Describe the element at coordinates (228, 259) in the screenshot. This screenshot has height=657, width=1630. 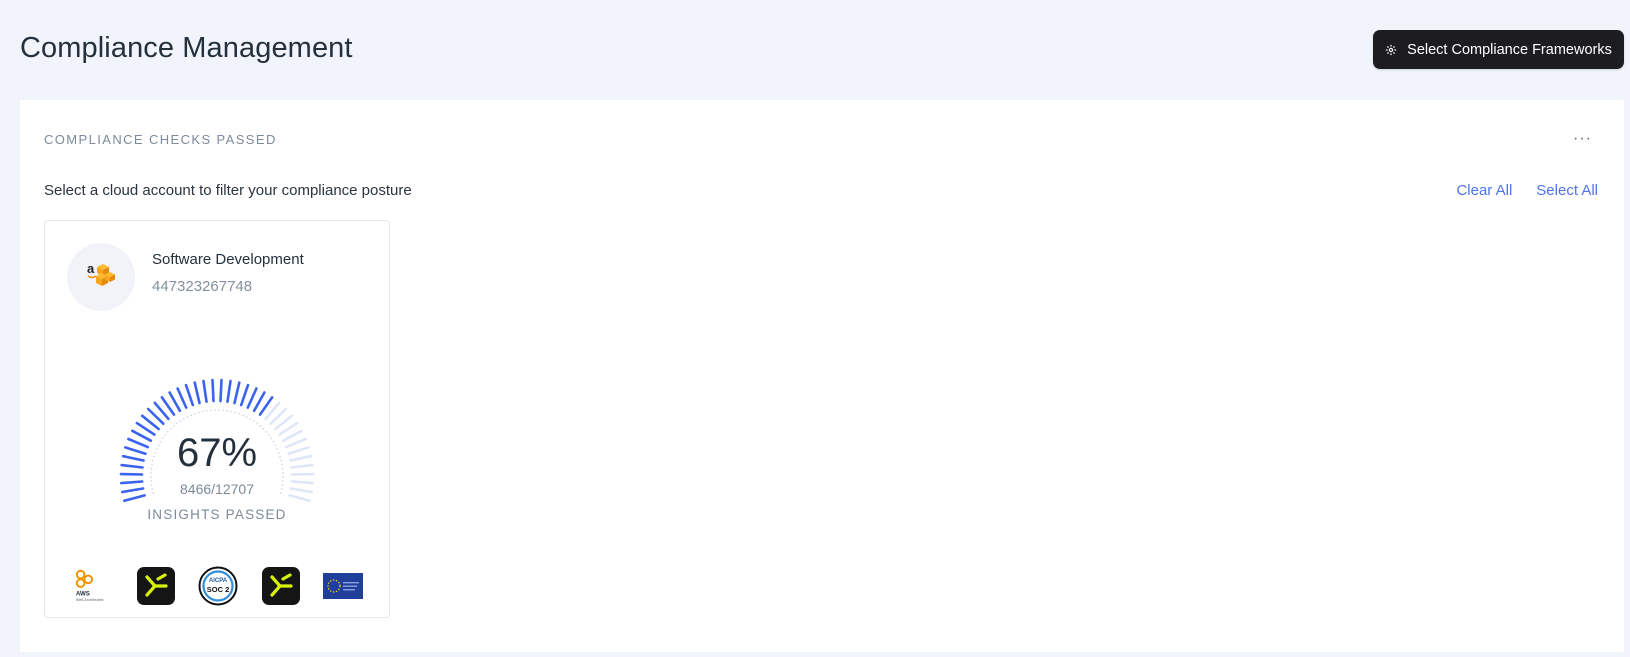
I see `account-name: Software Development` at that location.